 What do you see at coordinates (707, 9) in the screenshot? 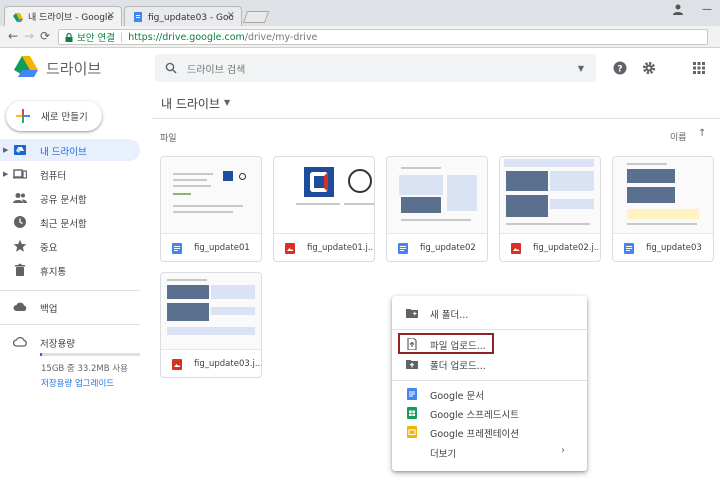
I see `window-minimize-icon: —` at bounding box center [707, 9].